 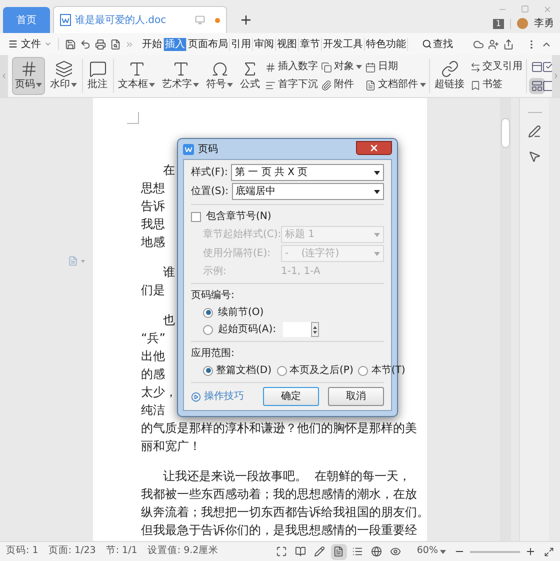 What do you see at coordinates (85, 44) in the screenshot?
I see `undo-icon` at bounding box center [85, 44].